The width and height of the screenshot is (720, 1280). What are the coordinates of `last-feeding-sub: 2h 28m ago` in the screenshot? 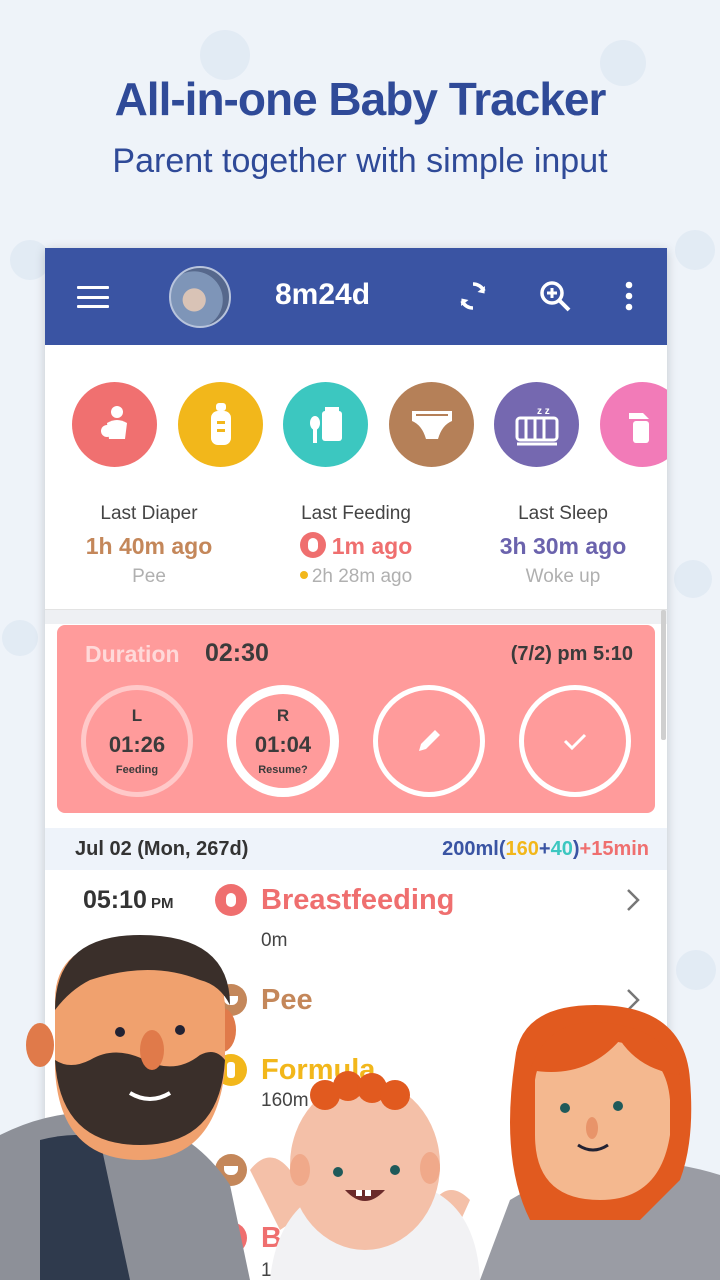 It's located at (362, 576).